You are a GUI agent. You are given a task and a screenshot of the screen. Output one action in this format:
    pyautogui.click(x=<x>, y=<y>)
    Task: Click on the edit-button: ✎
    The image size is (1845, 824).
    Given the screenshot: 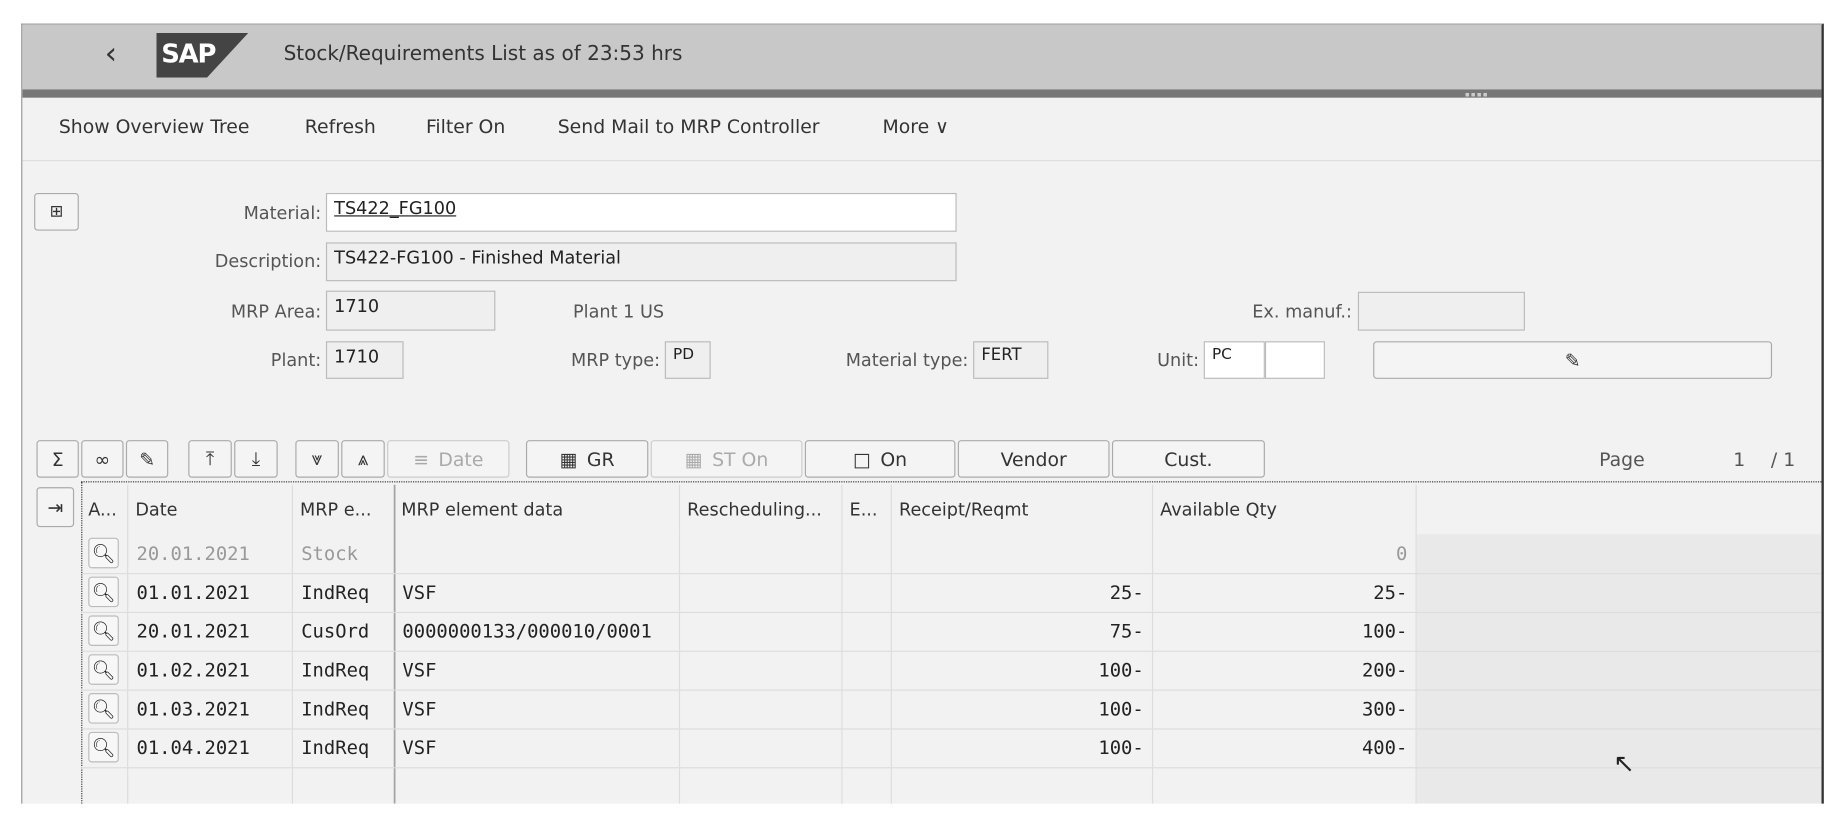 What is the action you would take?
    pyautogui.click(x=147, y=459)
    